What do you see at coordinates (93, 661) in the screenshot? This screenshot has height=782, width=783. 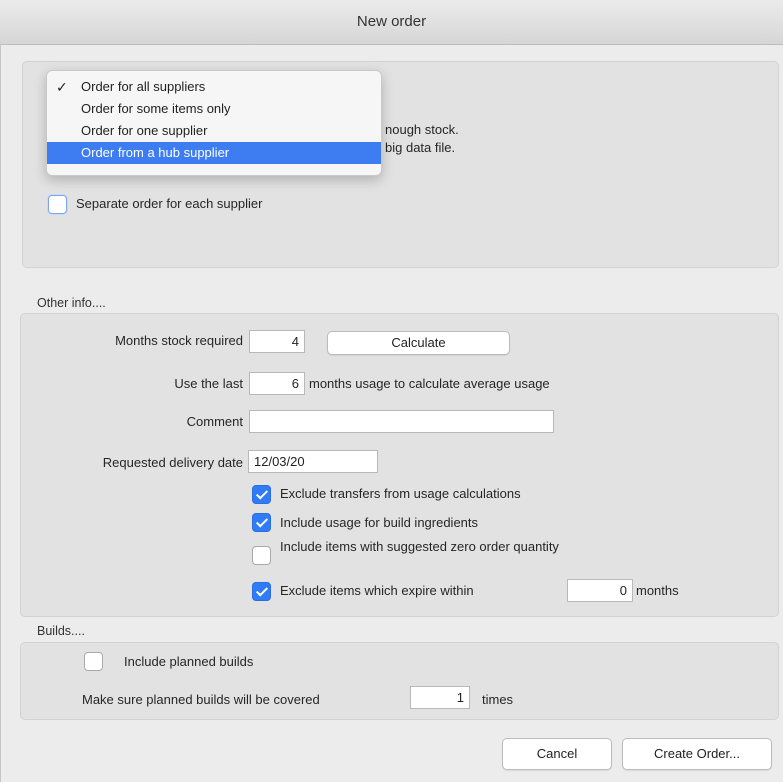 I see `include-planned-checkbox` at bounding box center [93, 661].